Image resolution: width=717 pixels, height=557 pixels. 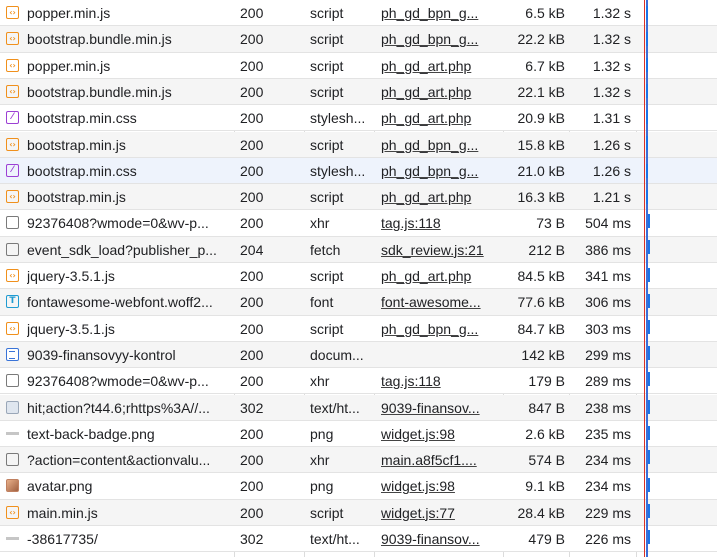 I want to click on request-time: 226 ms, so click(x=608, y=539).